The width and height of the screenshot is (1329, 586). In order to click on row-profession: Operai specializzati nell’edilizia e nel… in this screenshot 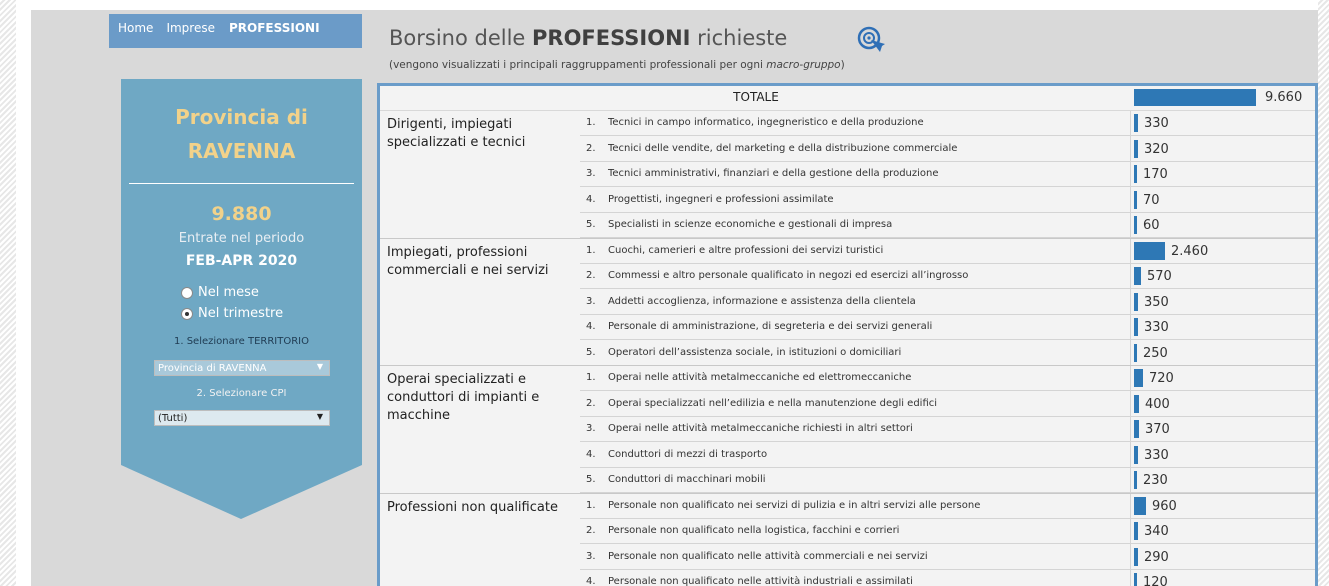, I will do `click(773, 403)`.